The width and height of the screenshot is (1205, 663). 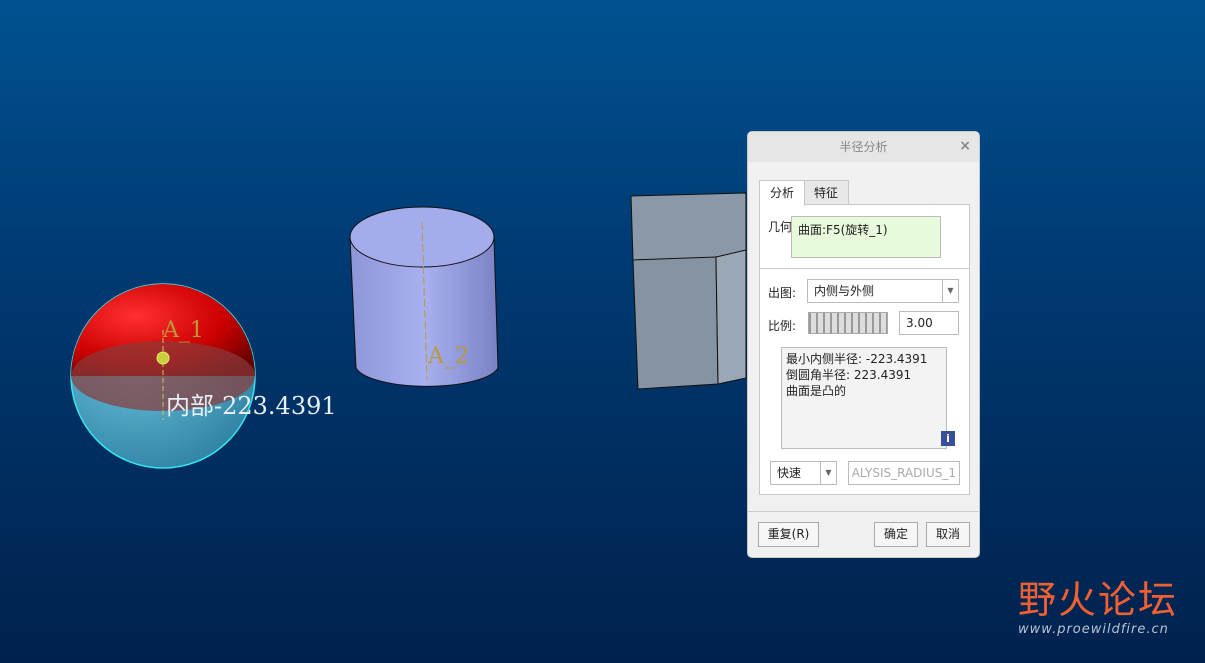 I want to click on dialog-title: 半径分析, so click(x=863, y=147).